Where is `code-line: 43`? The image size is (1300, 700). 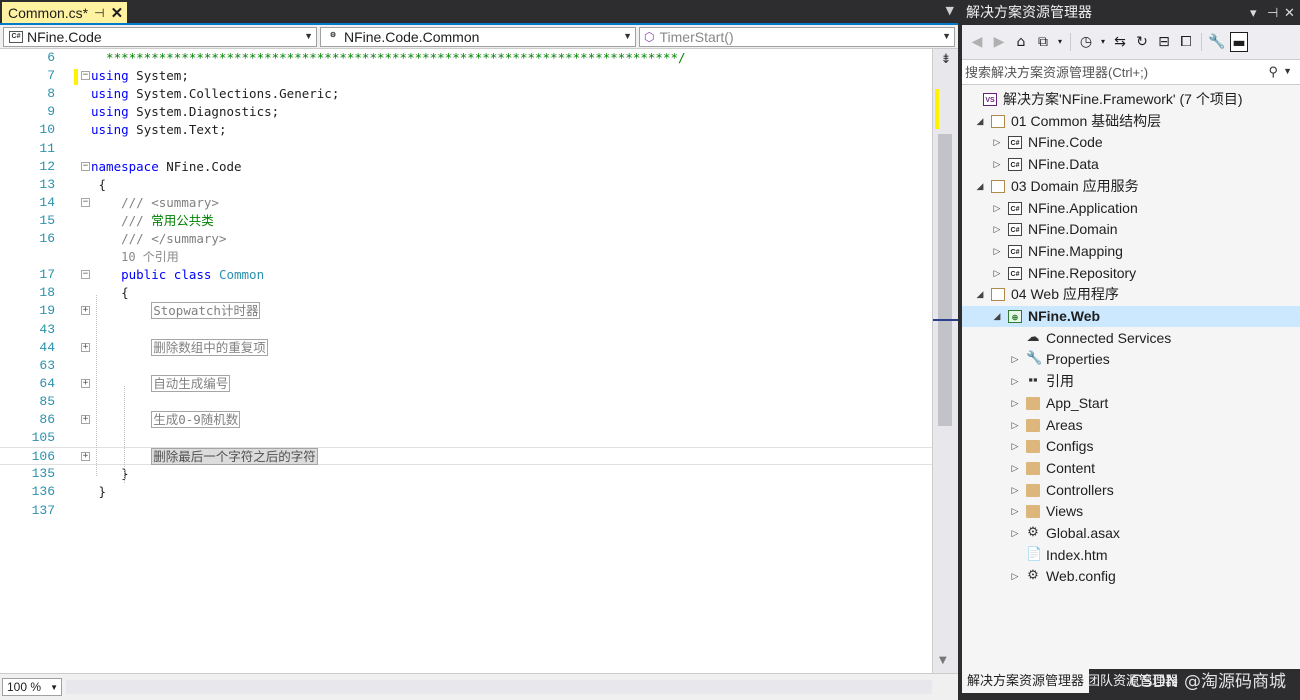
code-line: 43 is located at coordinates (466, 330).